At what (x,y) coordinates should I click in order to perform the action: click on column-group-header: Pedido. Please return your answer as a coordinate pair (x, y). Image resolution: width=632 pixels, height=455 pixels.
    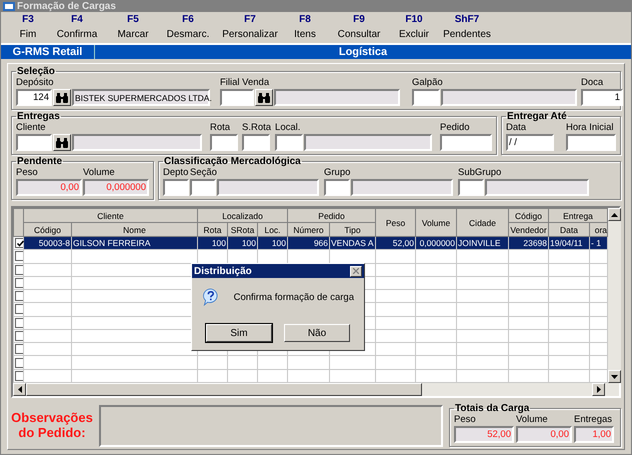
    Looking at the image, I should click on (332, 215).